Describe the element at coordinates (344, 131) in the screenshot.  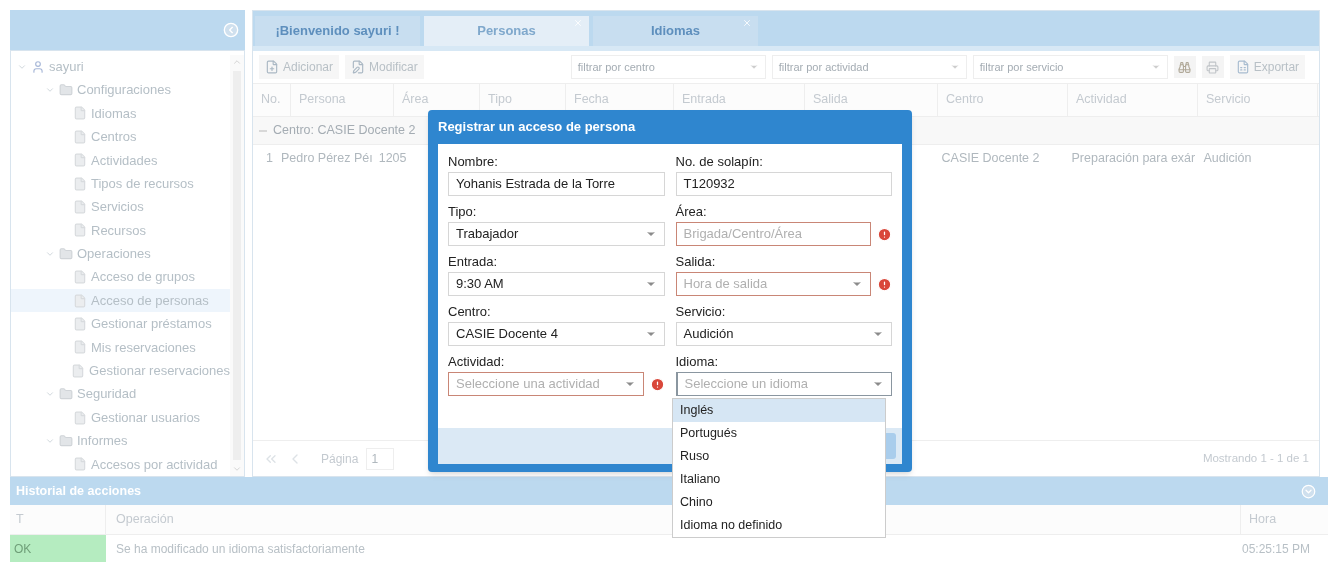
I see `group-label: Centro: CASIE Docente 2` at that location.